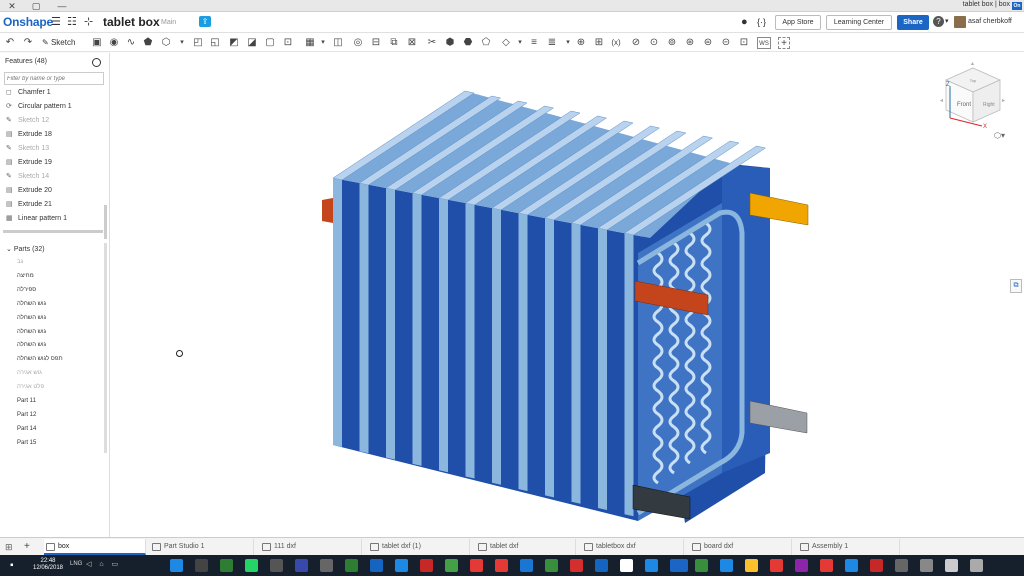 This screenshot has height=576, width=1024. Describe the element at coordinates (234, 43) in the screenshot. I see `draft-icon: ◩` at that location.